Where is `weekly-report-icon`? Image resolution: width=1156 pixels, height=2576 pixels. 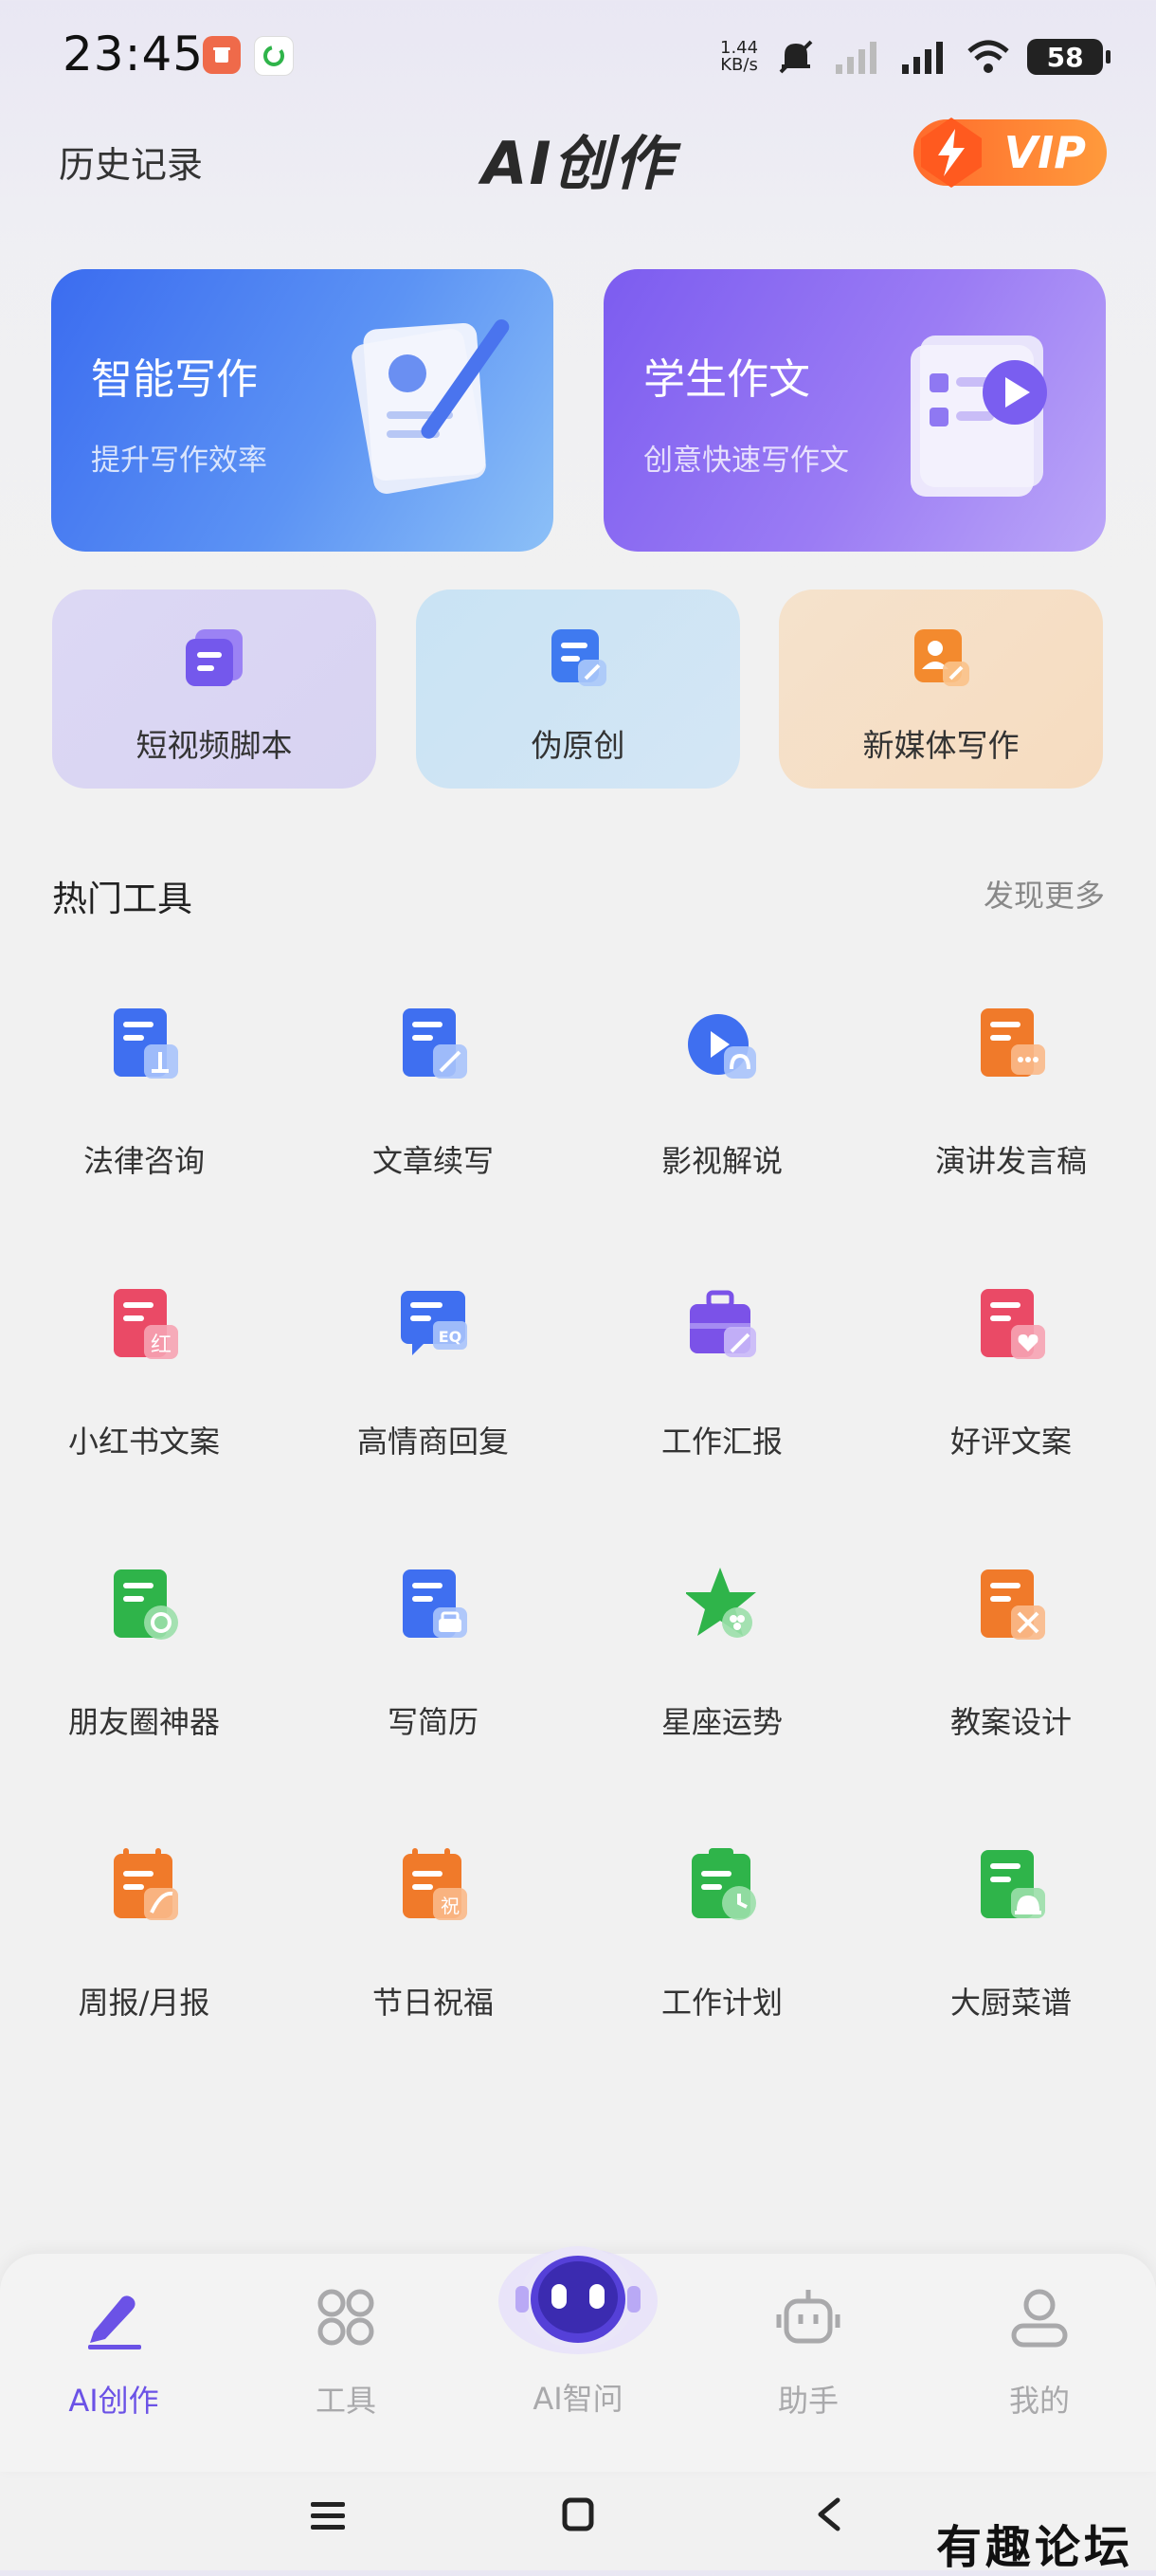 weekly-report-icon is located at coordinates (146, 1884).